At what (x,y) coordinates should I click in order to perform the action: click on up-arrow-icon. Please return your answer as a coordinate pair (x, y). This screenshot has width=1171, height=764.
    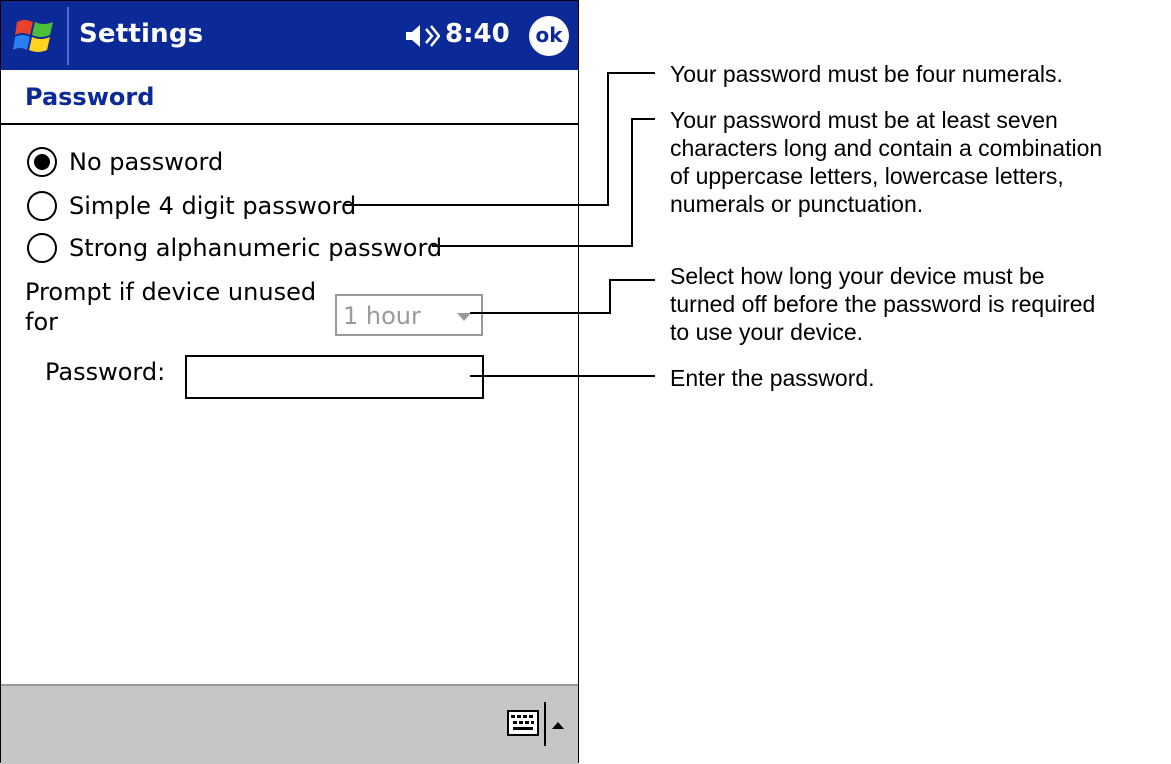
    Looking at the image, I should click on (558, 725).